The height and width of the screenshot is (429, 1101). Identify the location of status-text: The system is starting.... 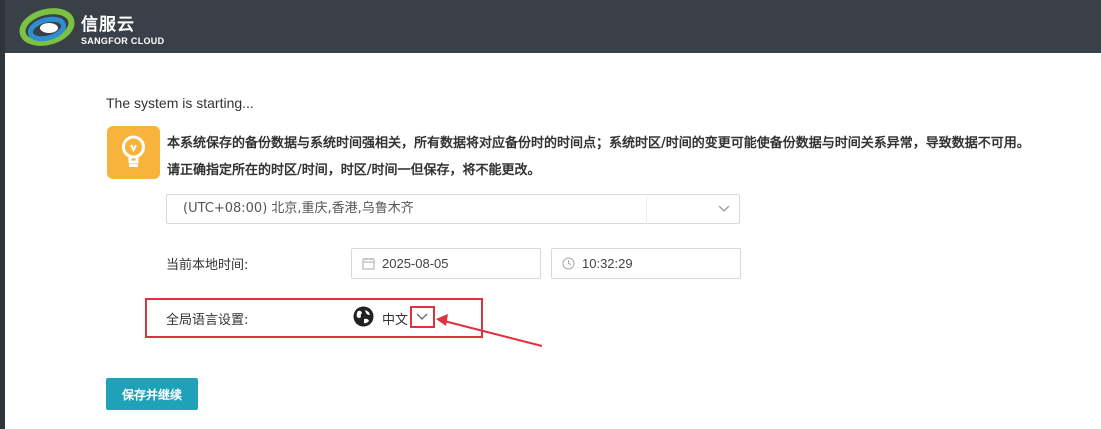
(180, 103).